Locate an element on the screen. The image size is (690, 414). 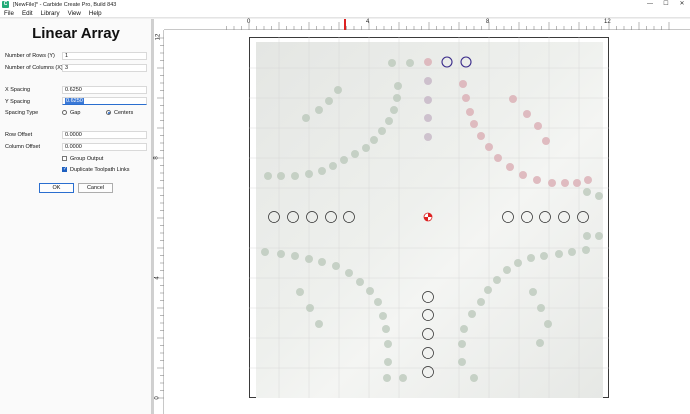
origin-marker-icon is located at coordinates (428, 217).